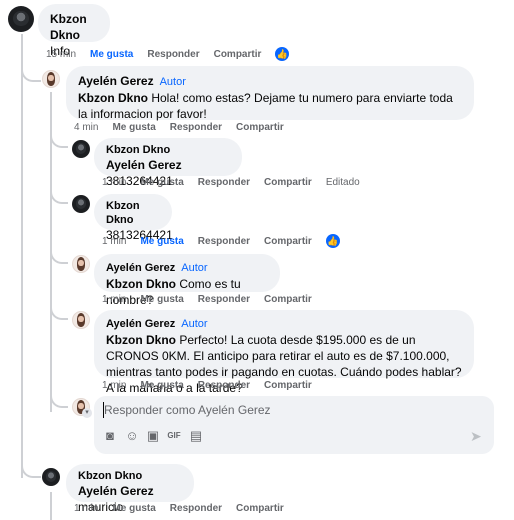  I want to click on avatar-sticker-icon: ▤, so click(196, 436).